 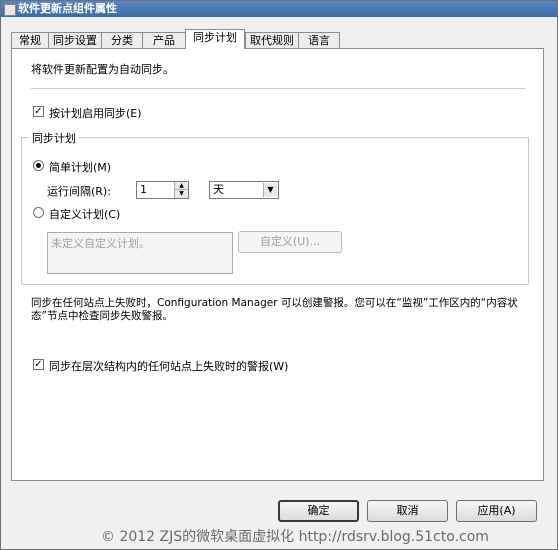 What do you see at coordinates (38, 111) in the screenshot?
I see `enable-schedule-checkbox: ✓` at bounding box center [38, 111].